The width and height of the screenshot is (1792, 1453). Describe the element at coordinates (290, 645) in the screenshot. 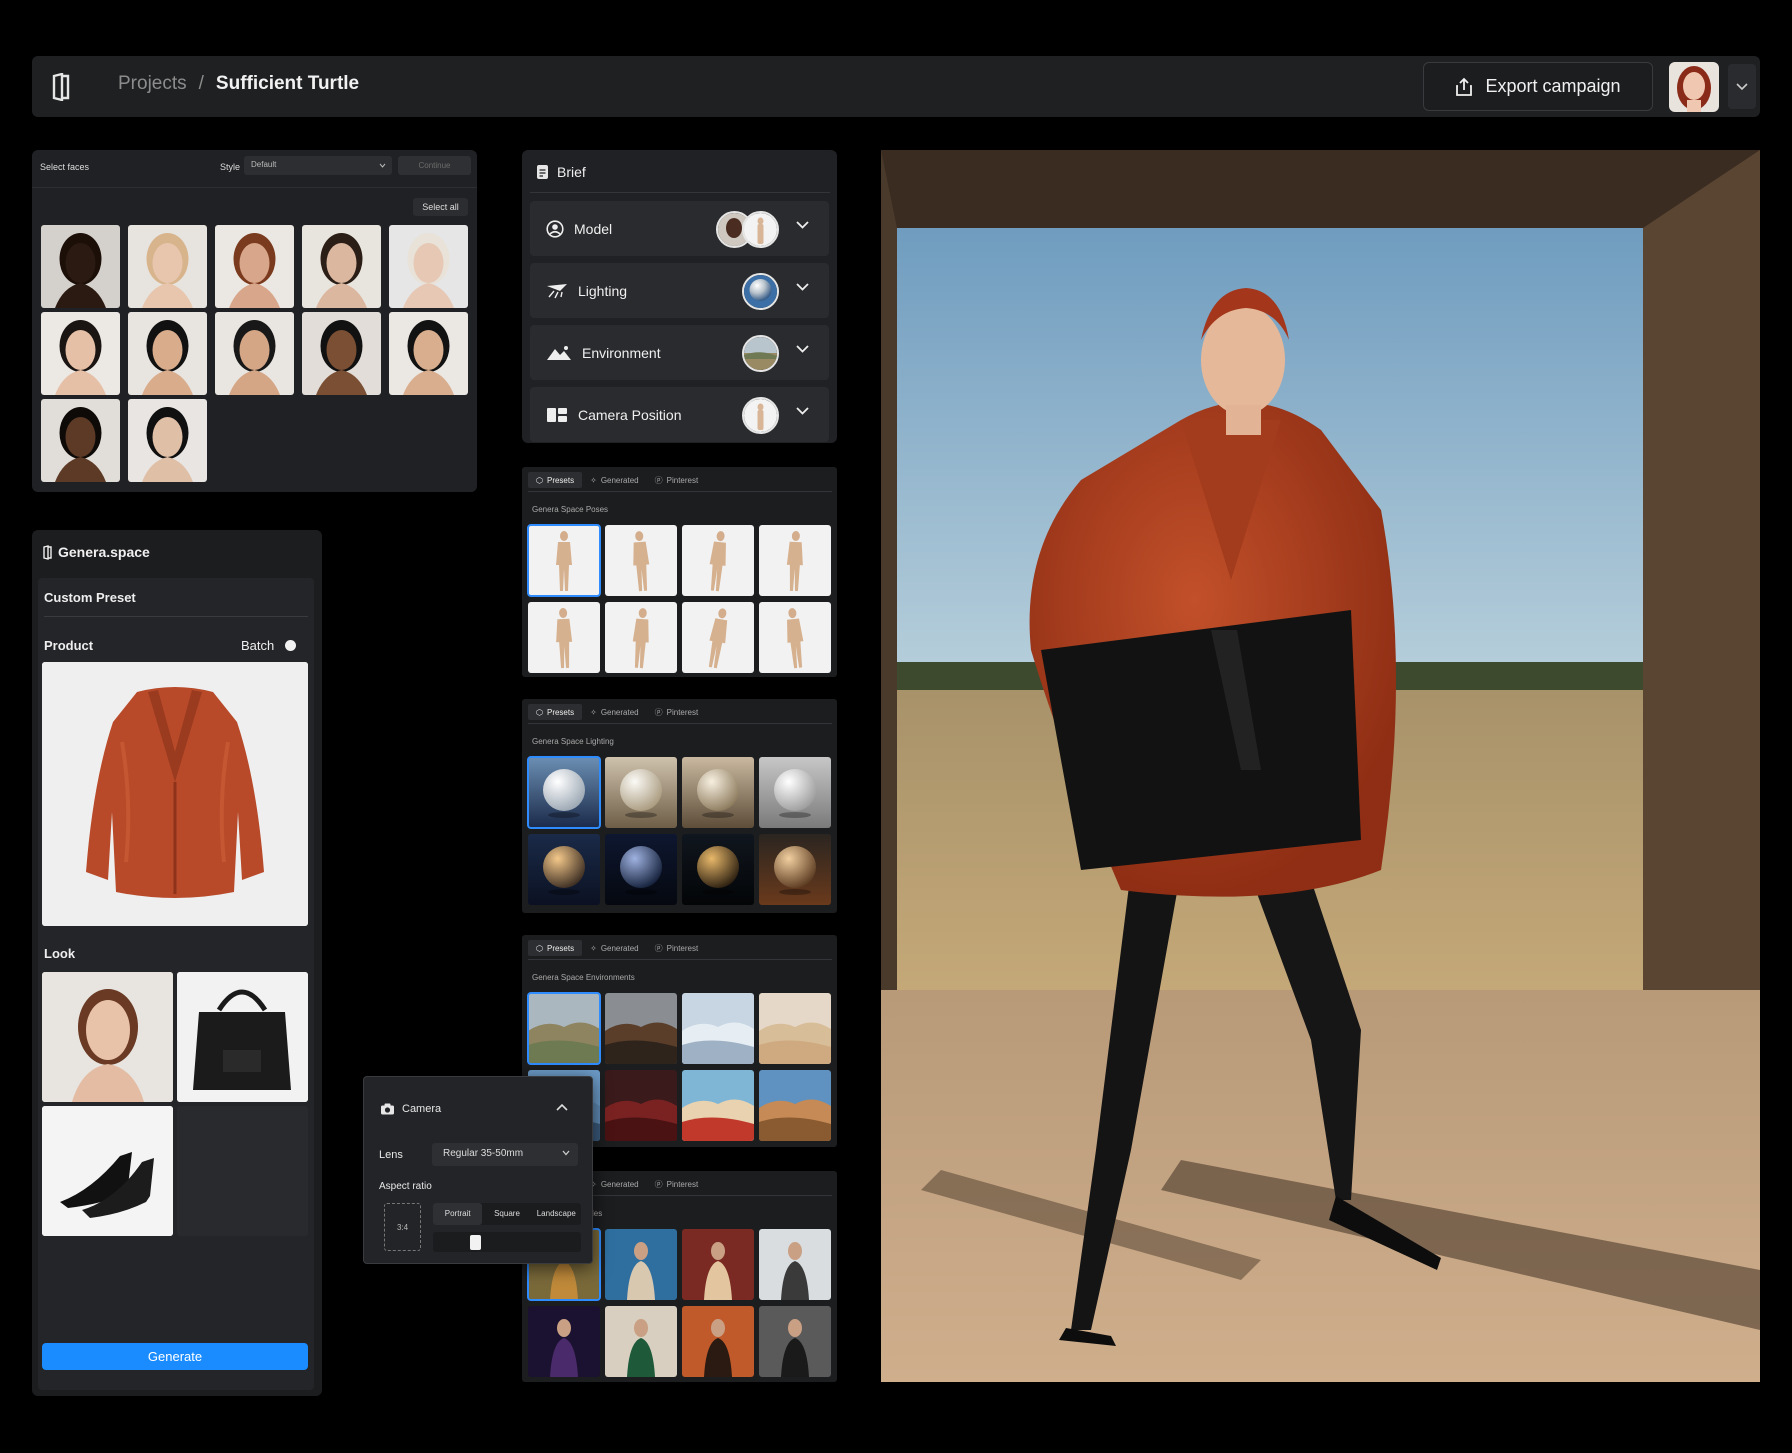

I see `batch-toggle` at that location.